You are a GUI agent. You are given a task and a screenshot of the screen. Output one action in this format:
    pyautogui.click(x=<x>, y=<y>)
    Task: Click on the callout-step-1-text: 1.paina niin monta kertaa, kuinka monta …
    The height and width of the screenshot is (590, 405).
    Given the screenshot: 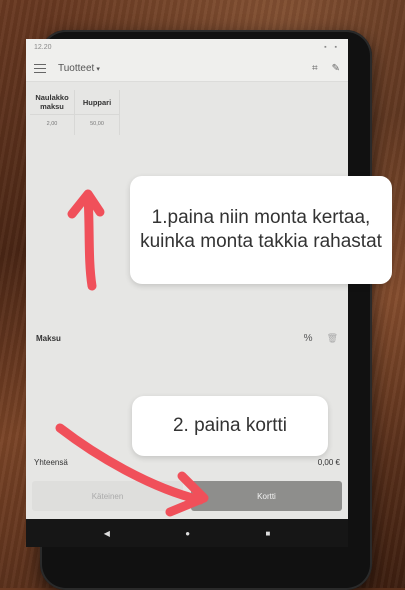 What is the action you would take?
    pyautogui.click(x=261, y=229)
    